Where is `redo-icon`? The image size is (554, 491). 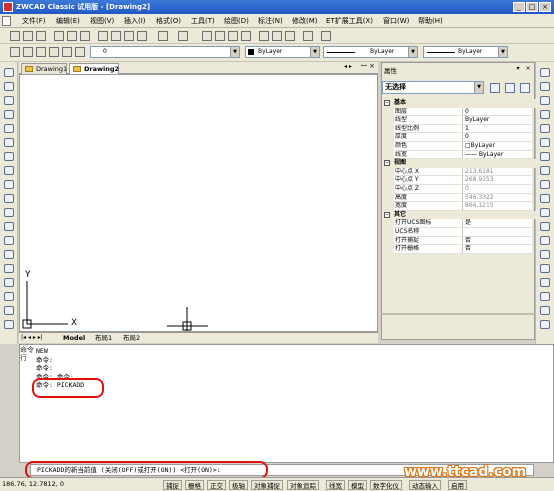
redo-icon is located at coordinates (183, 36).